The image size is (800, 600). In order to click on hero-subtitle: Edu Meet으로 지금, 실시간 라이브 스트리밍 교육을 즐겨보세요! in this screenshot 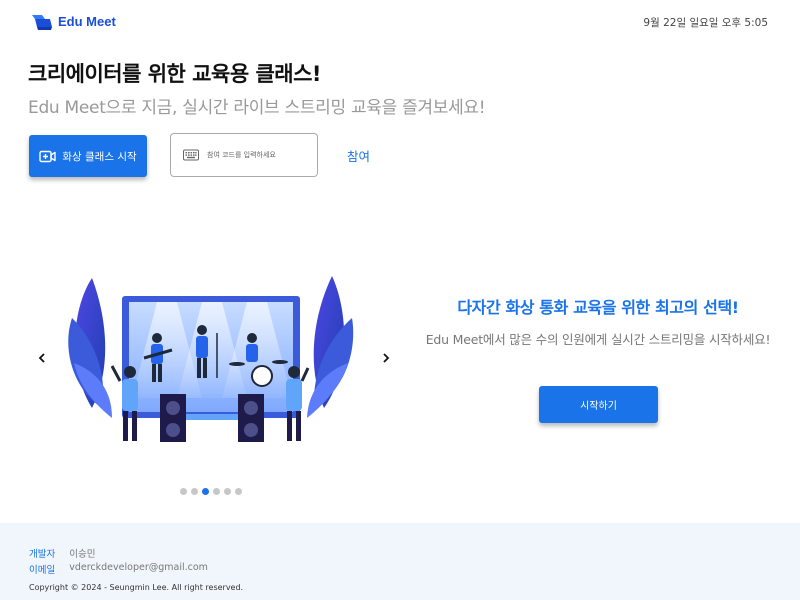, I will do `click(257, 108)`.